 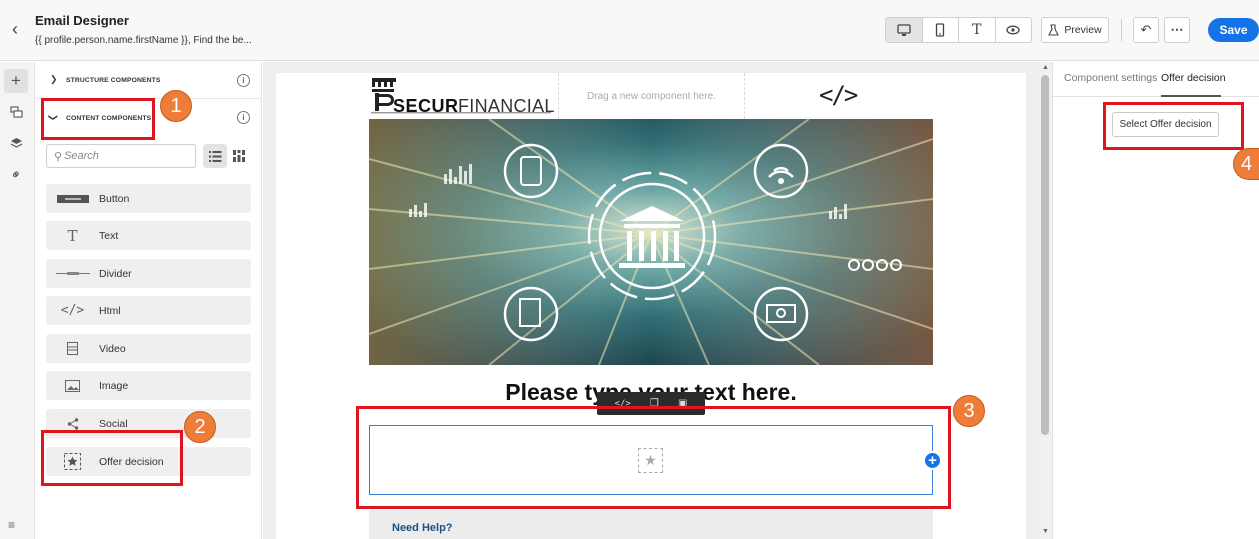 What do you see at coordinates (113, 423) in the screenshot?
I see `component-label: Social` at bounding box center [113, 423].